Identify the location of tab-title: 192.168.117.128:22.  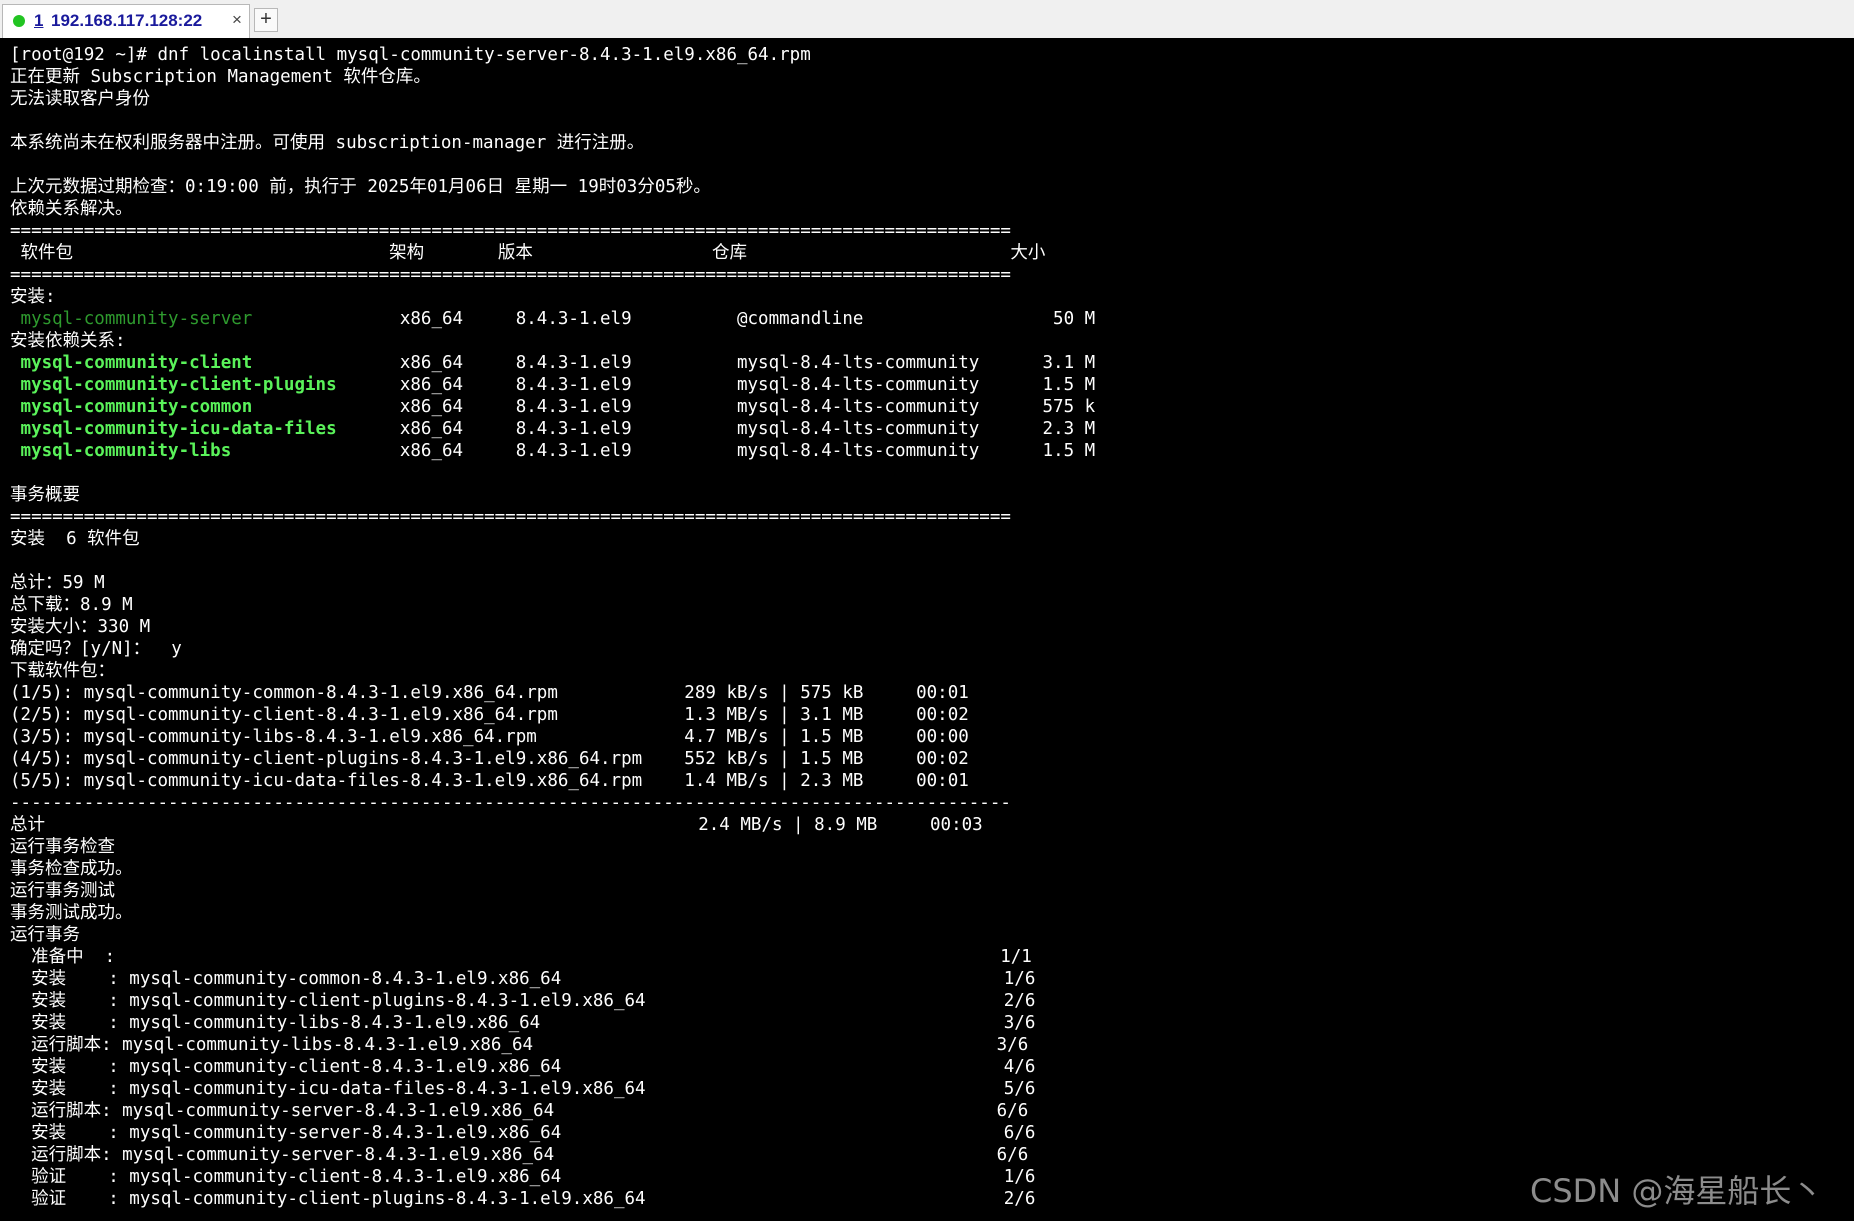
(127, 20).